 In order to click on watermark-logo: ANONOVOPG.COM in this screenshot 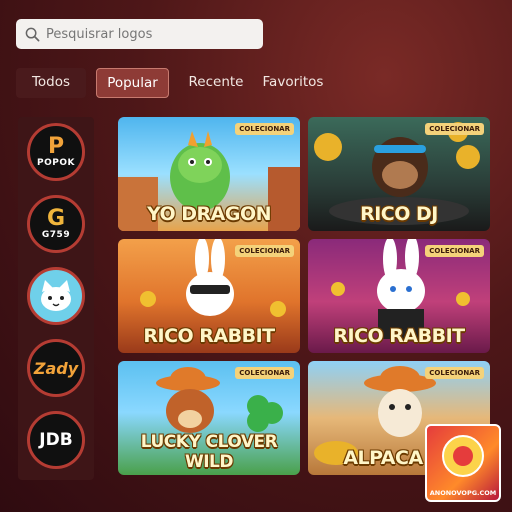, I will do `click(463, 463)`.